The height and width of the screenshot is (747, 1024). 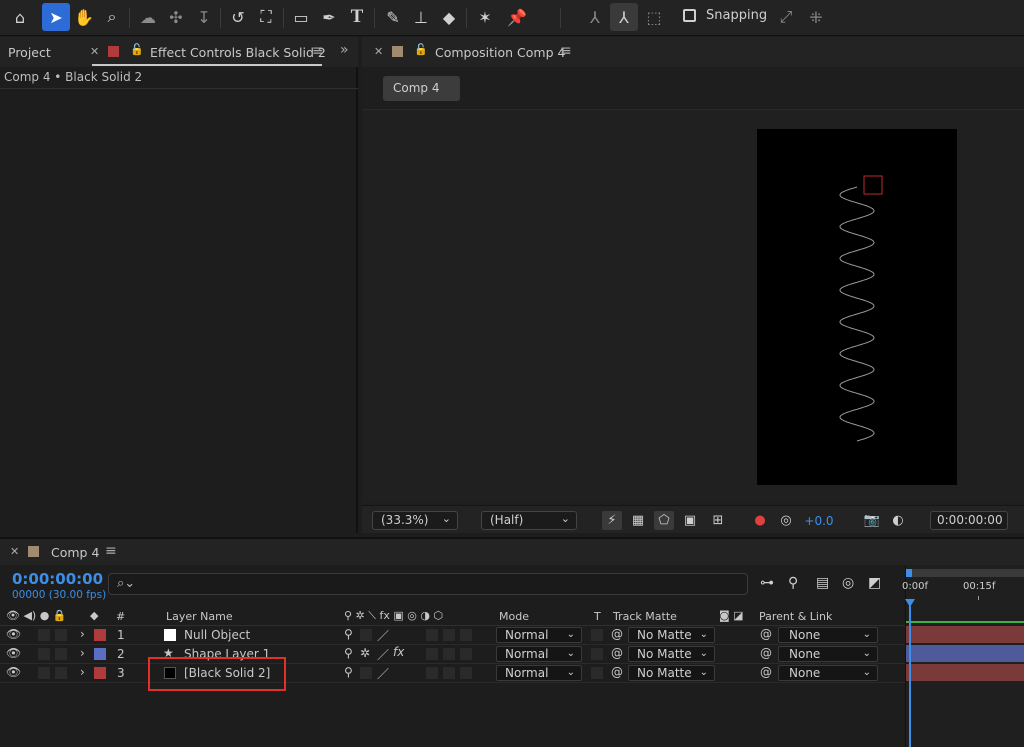 I want to click on puppet-pin-icon: 📌, so click(x=517, y=17).